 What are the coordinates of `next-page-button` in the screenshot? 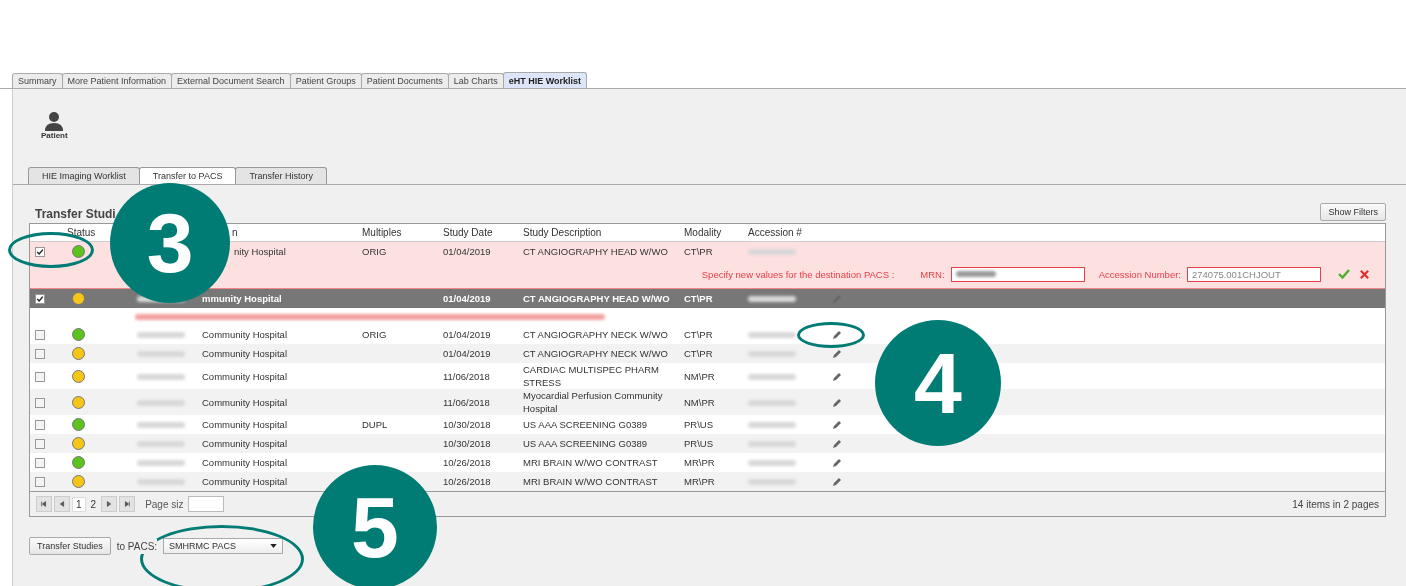 It's located at (109, 504).